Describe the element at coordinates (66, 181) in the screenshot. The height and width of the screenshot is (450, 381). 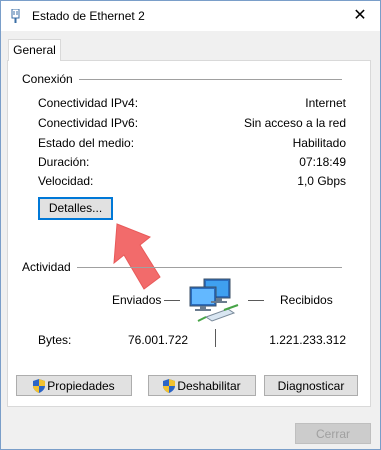
I see `speed-label: Velocidad:` at that location.